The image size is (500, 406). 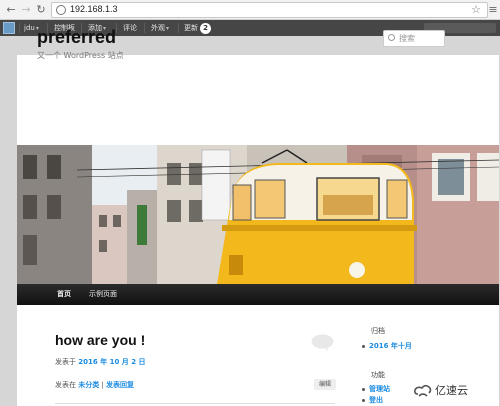 What do you see at coordinates (61, 10) in the screenshot?
I see `globe-icon` at bounding box center [61, 10].